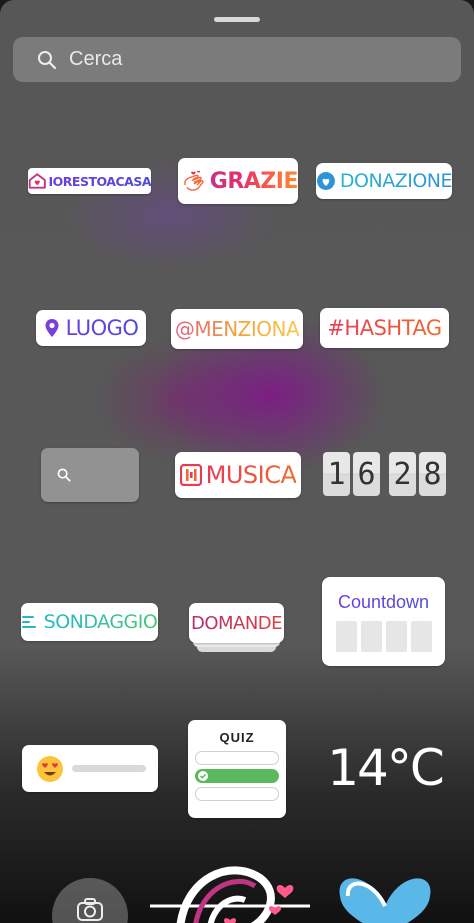 The height and width of the screenshot is (923, 474). Describe the element at coordinates (102, 328) in the screenshot. I see `sticker-luogo-label: LUOGO` at that location.